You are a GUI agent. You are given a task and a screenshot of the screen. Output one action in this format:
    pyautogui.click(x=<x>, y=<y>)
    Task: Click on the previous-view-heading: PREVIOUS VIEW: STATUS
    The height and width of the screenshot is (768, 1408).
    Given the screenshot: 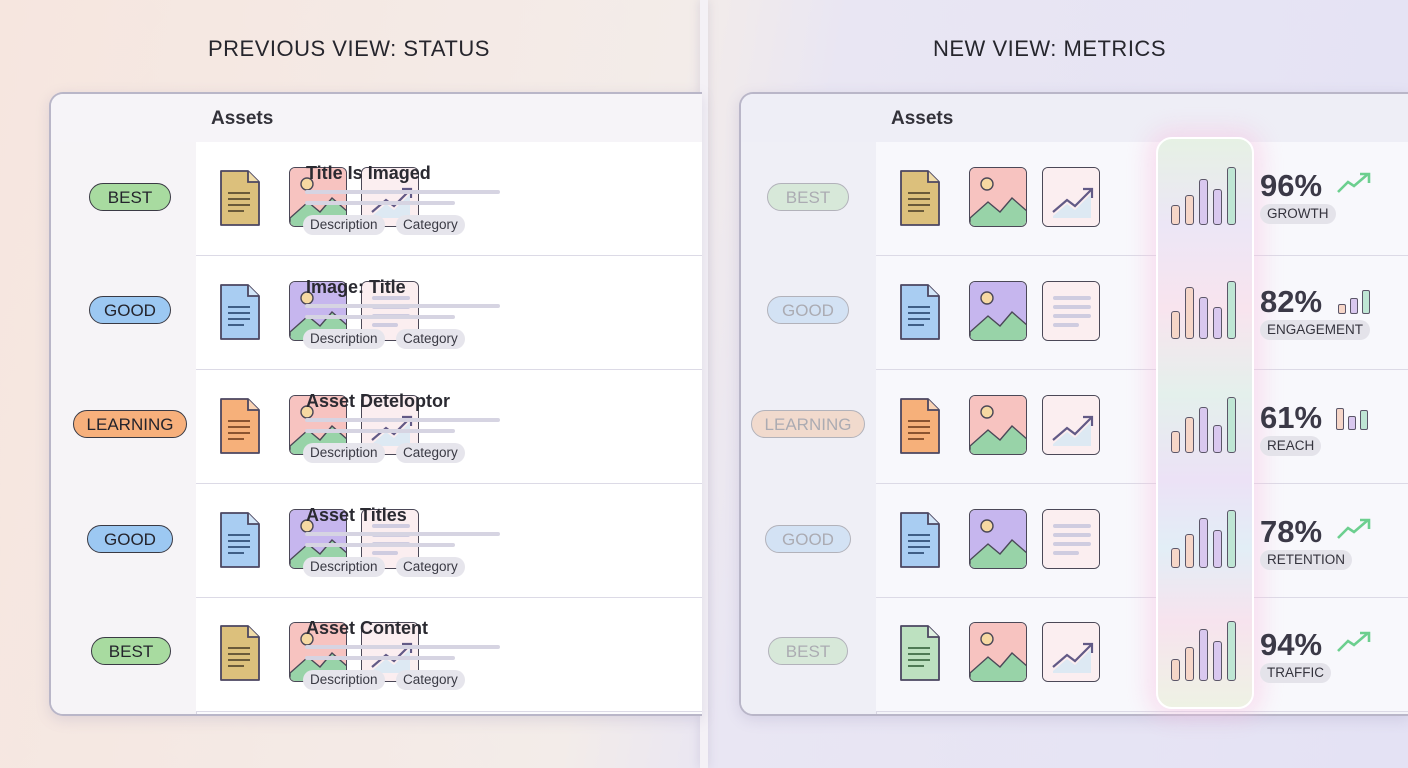 What is the action you would take?
    pyautogui.click(x=349, y=48)
    